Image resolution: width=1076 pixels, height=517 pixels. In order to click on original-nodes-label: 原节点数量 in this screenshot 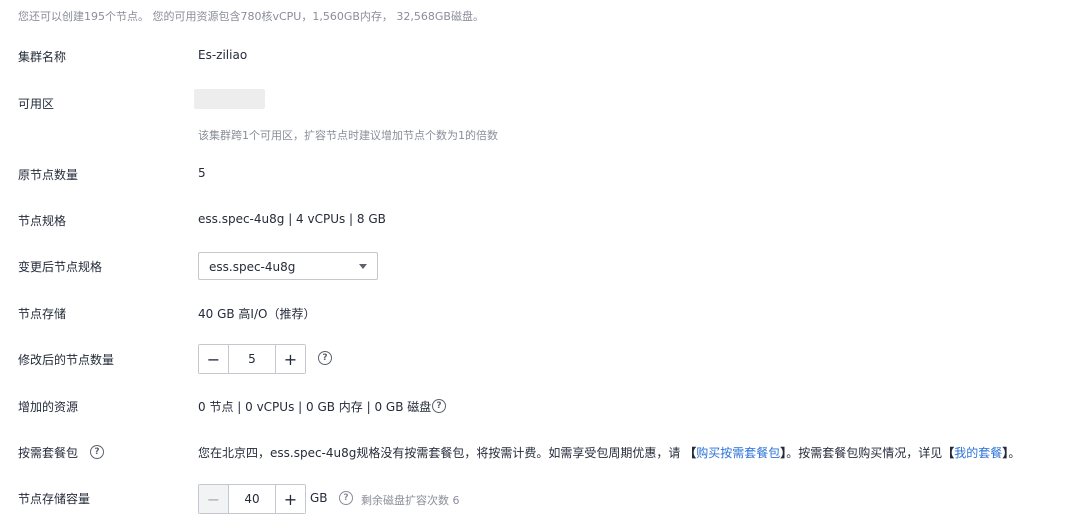, I will do `click(48, 175)`.